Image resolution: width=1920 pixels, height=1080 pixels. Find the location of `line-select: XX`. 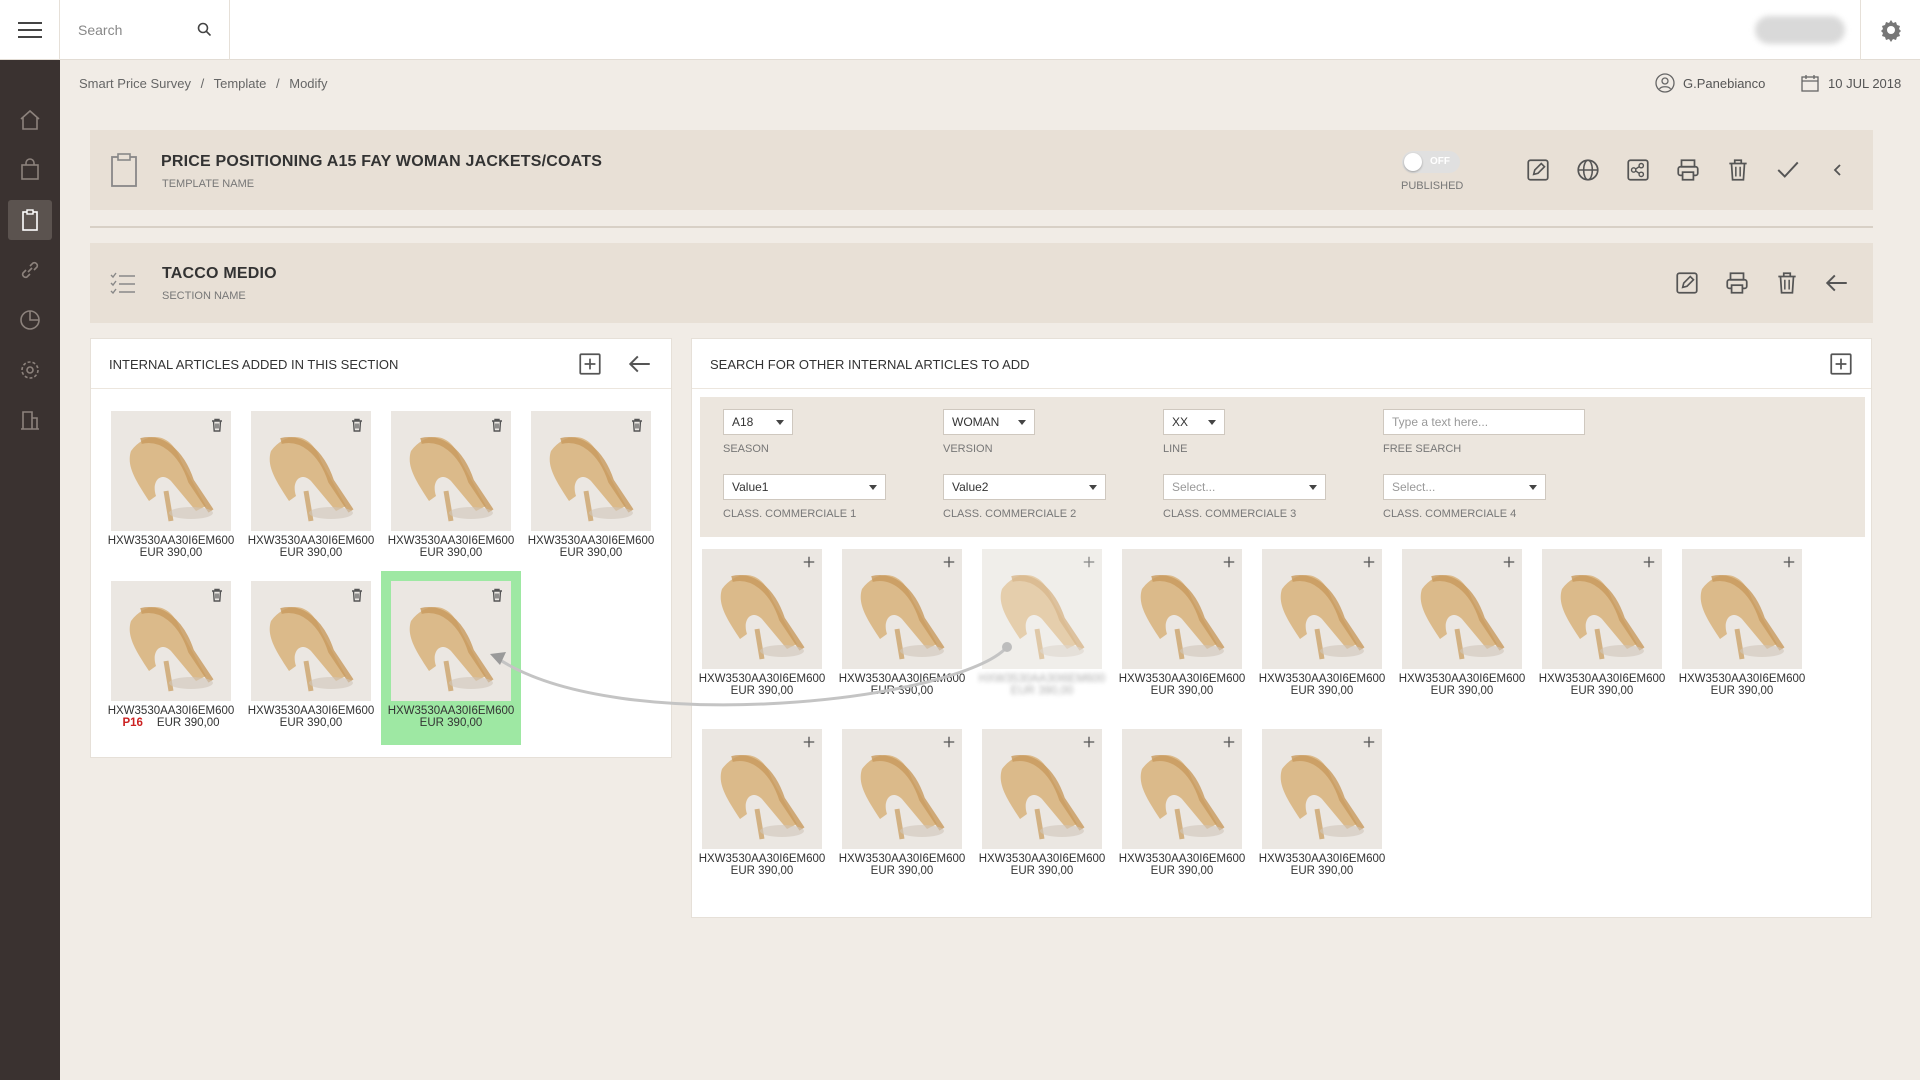

line-select: XX is located at coordinates (1194, 422).